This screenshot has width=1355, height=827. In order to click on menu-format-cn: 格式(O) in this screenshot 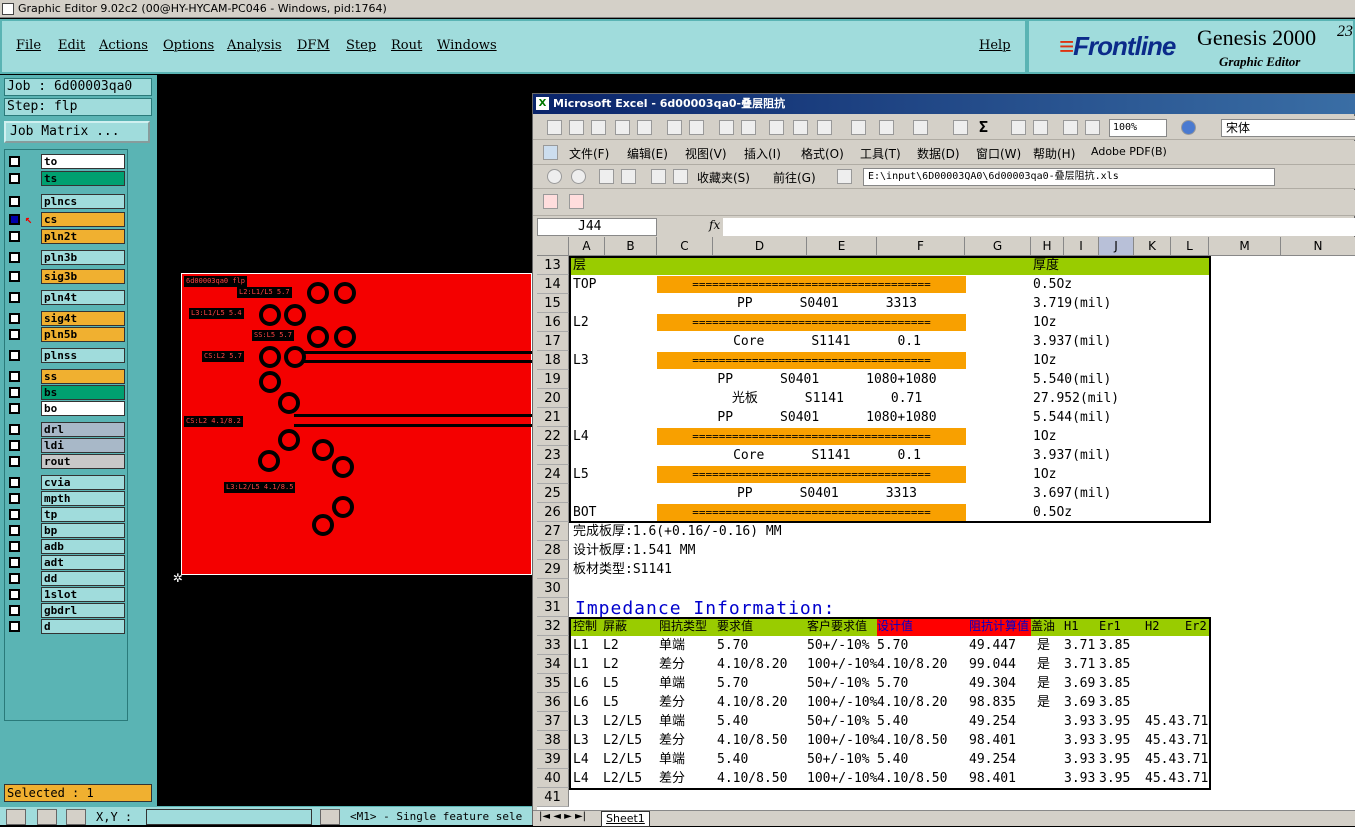, I will do `click(822, 153)`.